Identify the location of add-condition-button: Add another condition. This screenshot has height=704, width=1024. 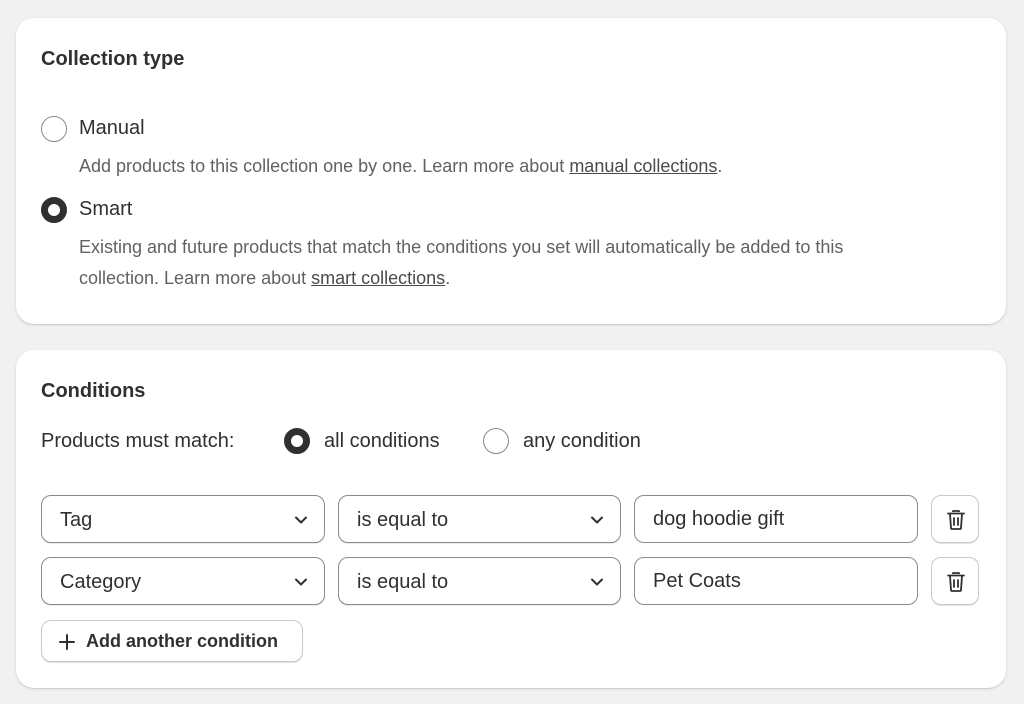
(172, 641).